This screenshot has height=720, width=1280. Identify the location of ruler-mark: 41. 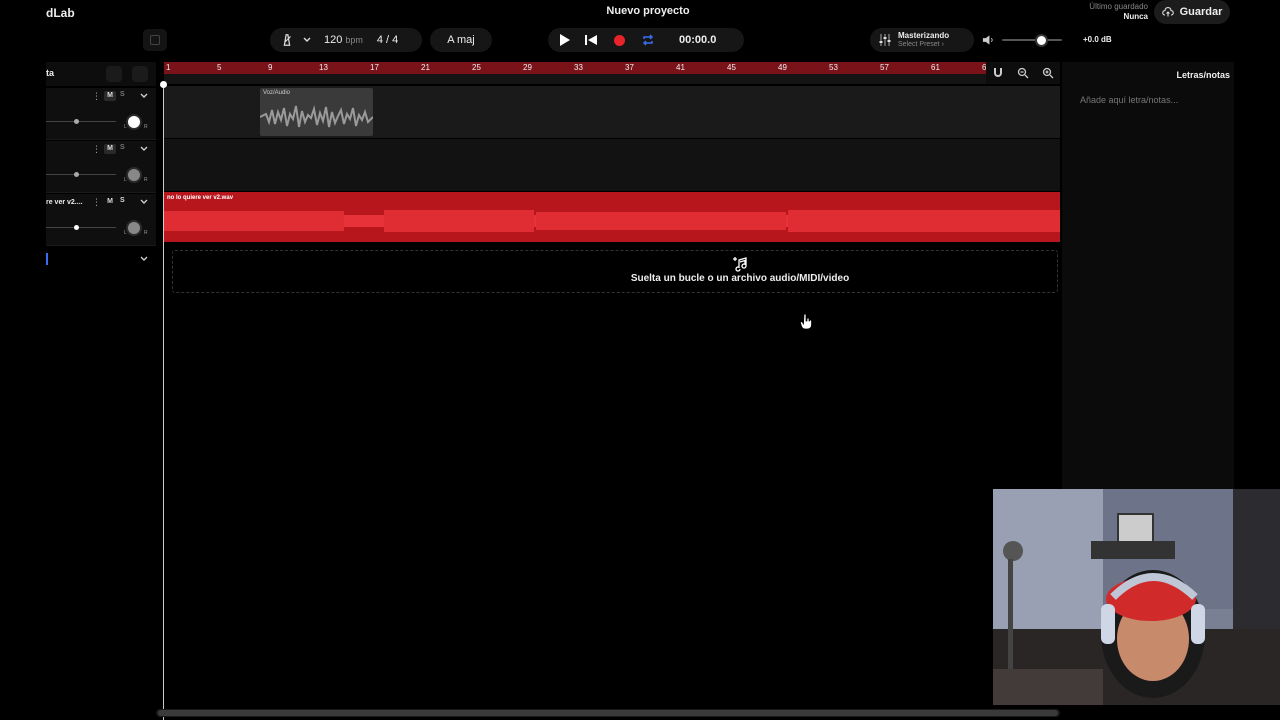
(680, 67).